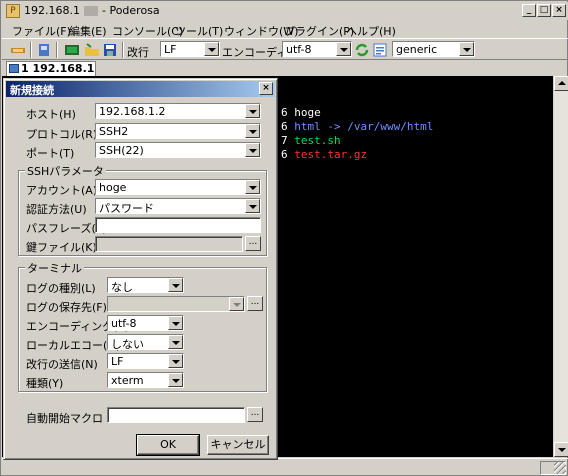 The width and height of the screenshot is (568, 476). I want to click on tab-session: 1 192.168.1, so click(51, 68).